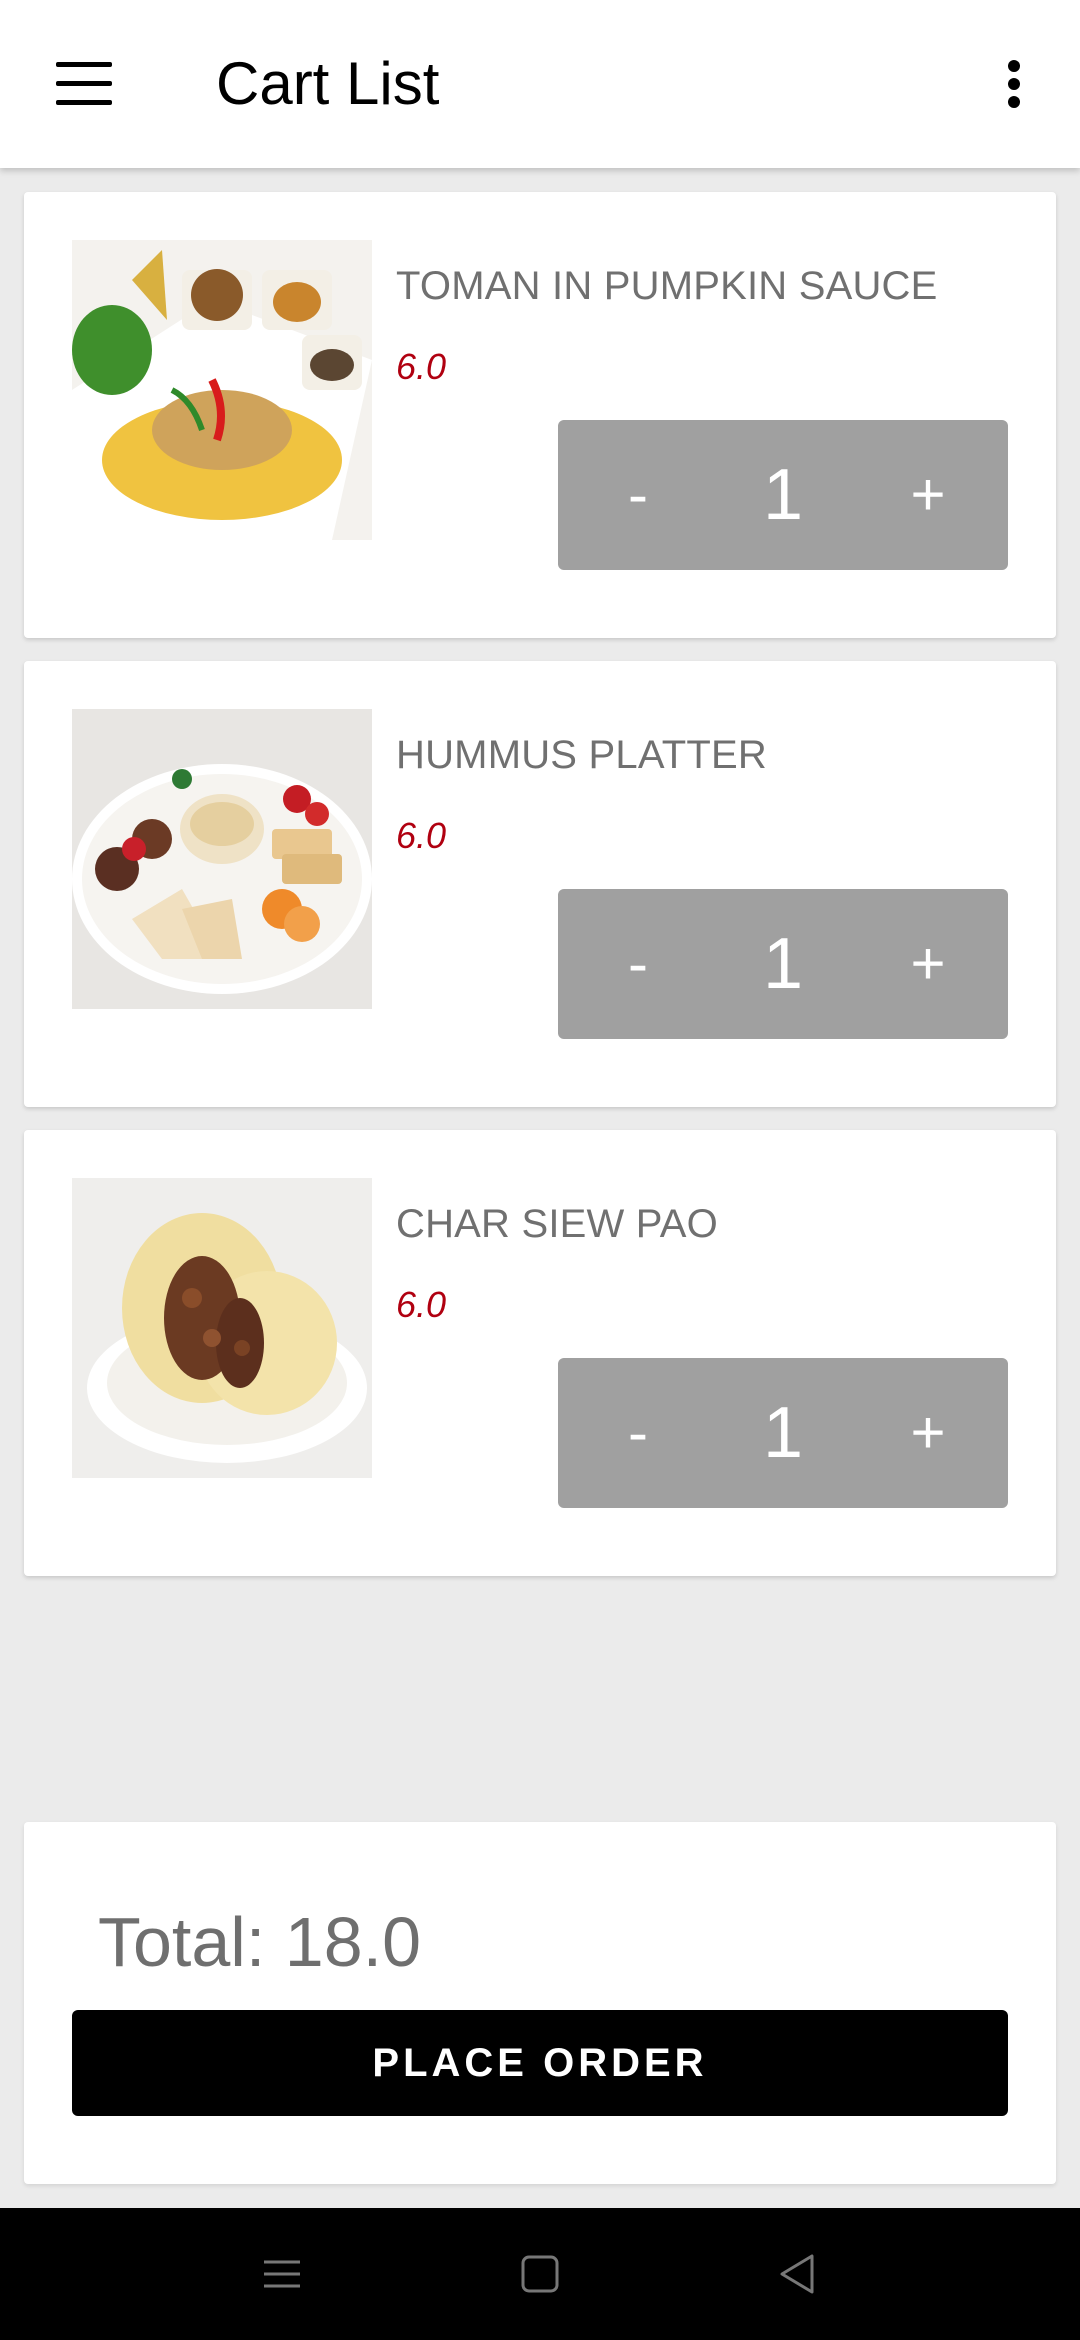  I want to click on item-name: HUMMUS PLATTER, so click(581, 755).